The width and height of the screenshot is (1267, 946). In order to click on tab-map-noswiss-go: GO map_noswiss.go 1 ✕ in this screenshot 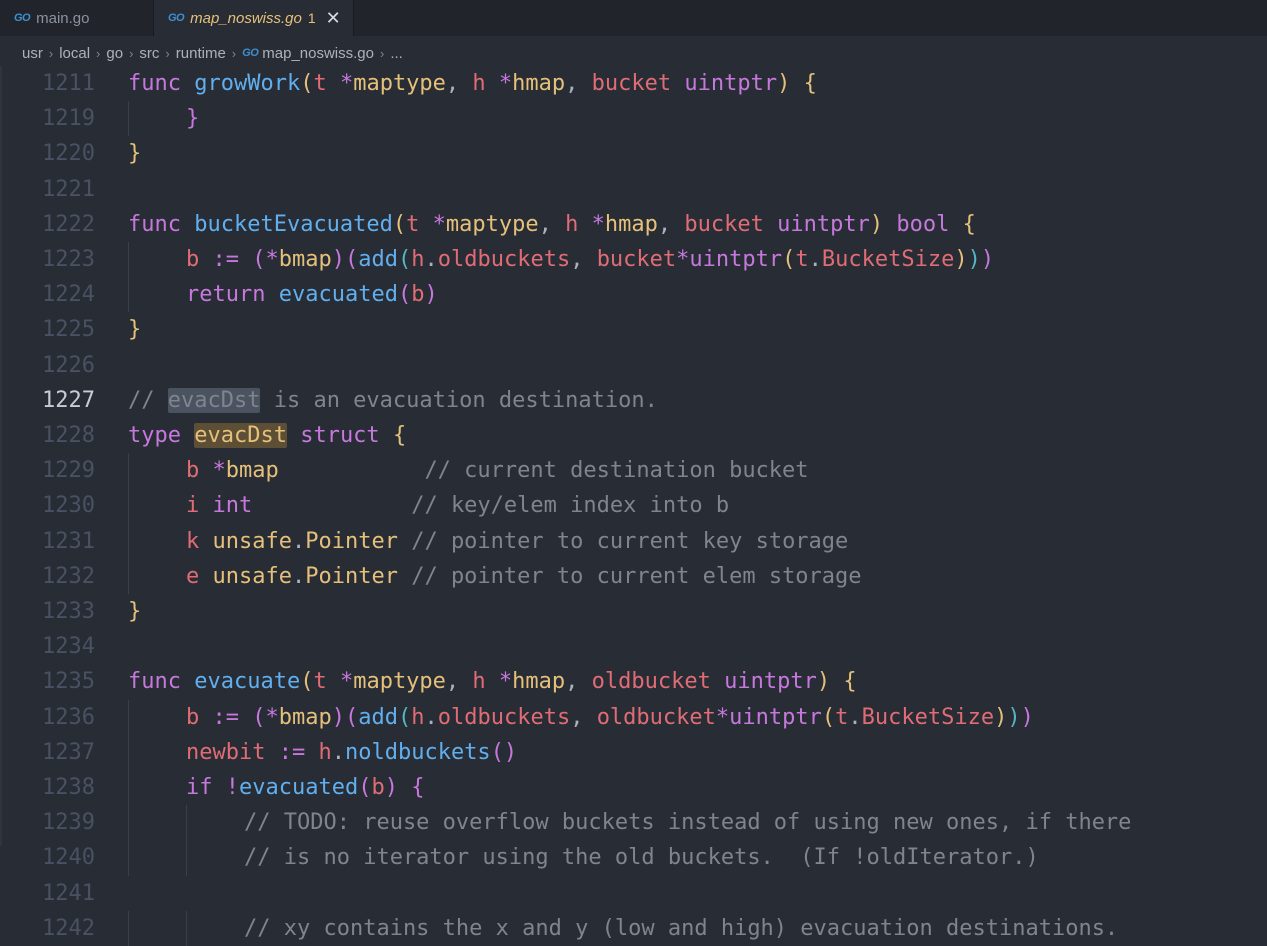, I will do `click(254, 18)`.